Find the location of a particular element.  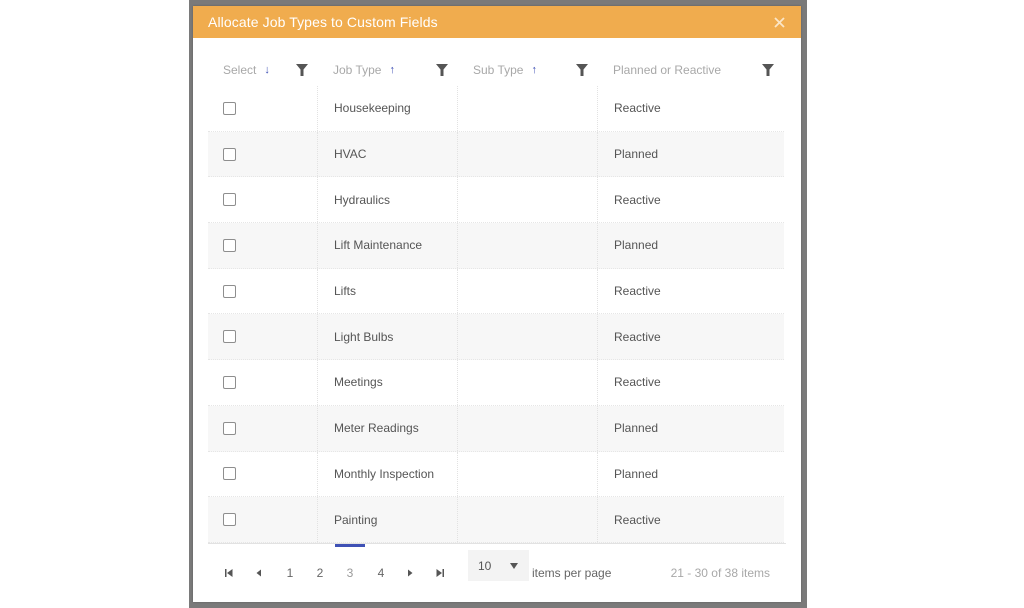

column-header-select: Select ↓ is located at coordinates (263, 70).